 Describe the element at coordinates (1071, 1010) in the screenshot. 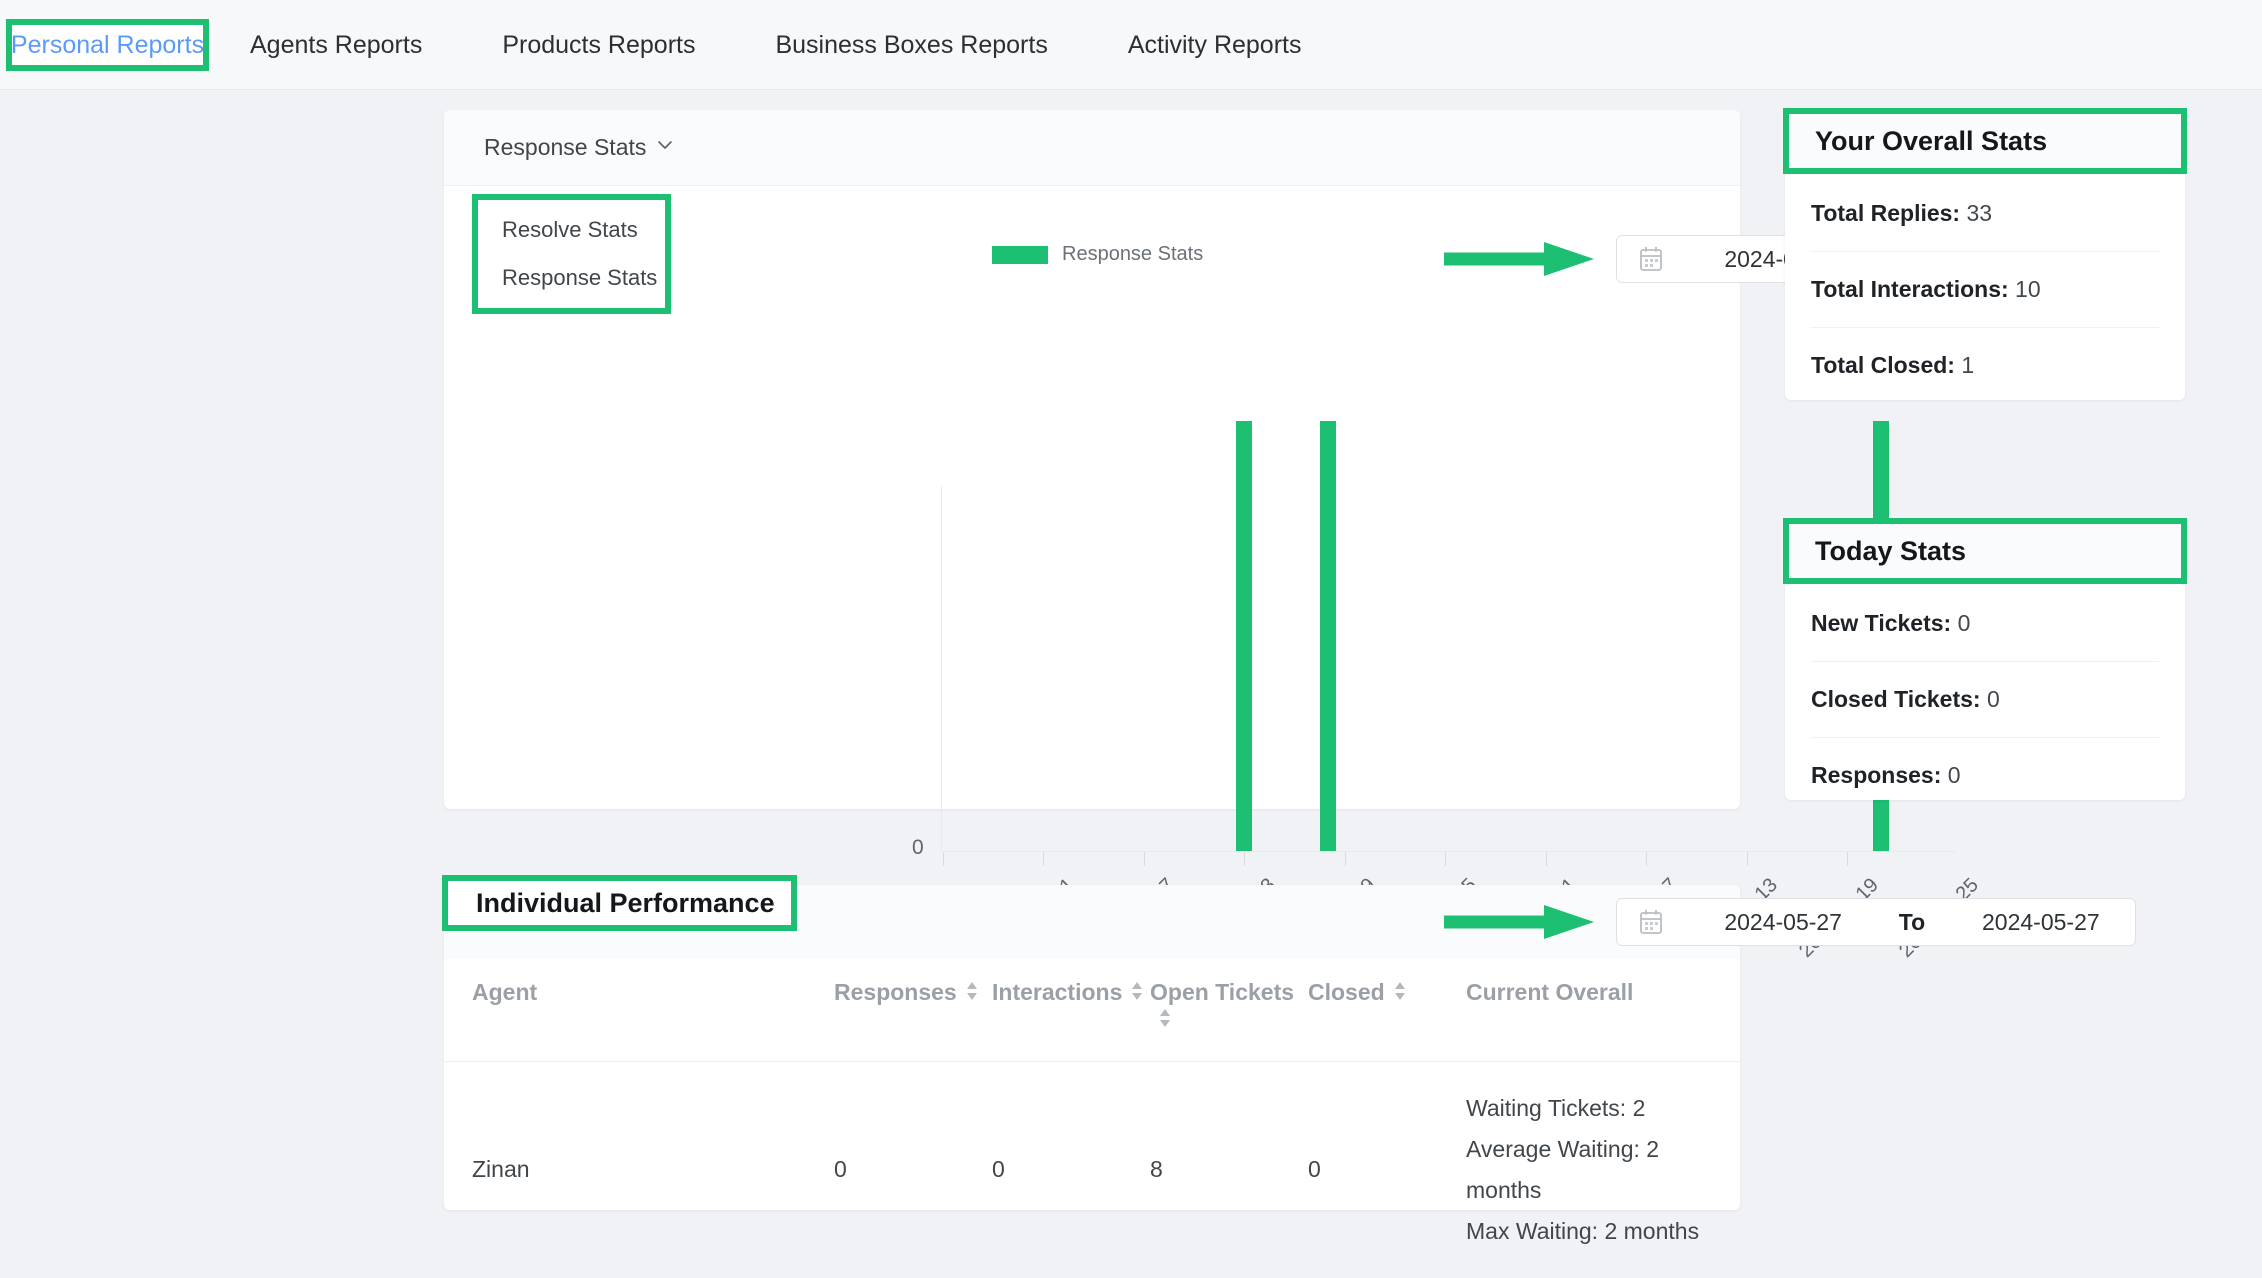

I see `column-header-interactions: Interactions` at that location.